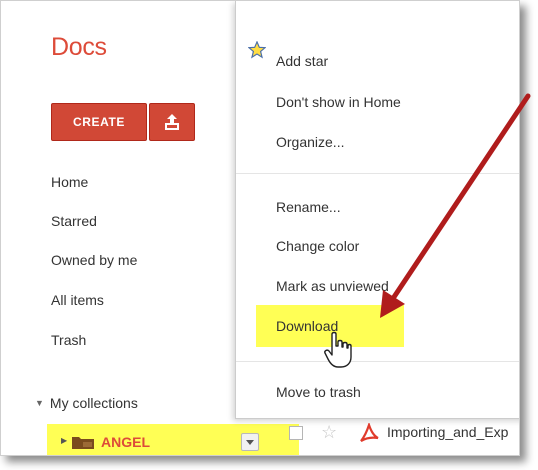 The height and width of the screenshot is (470, 538). I want to click on triangle-right-icon: ▶, so click(64, 440).